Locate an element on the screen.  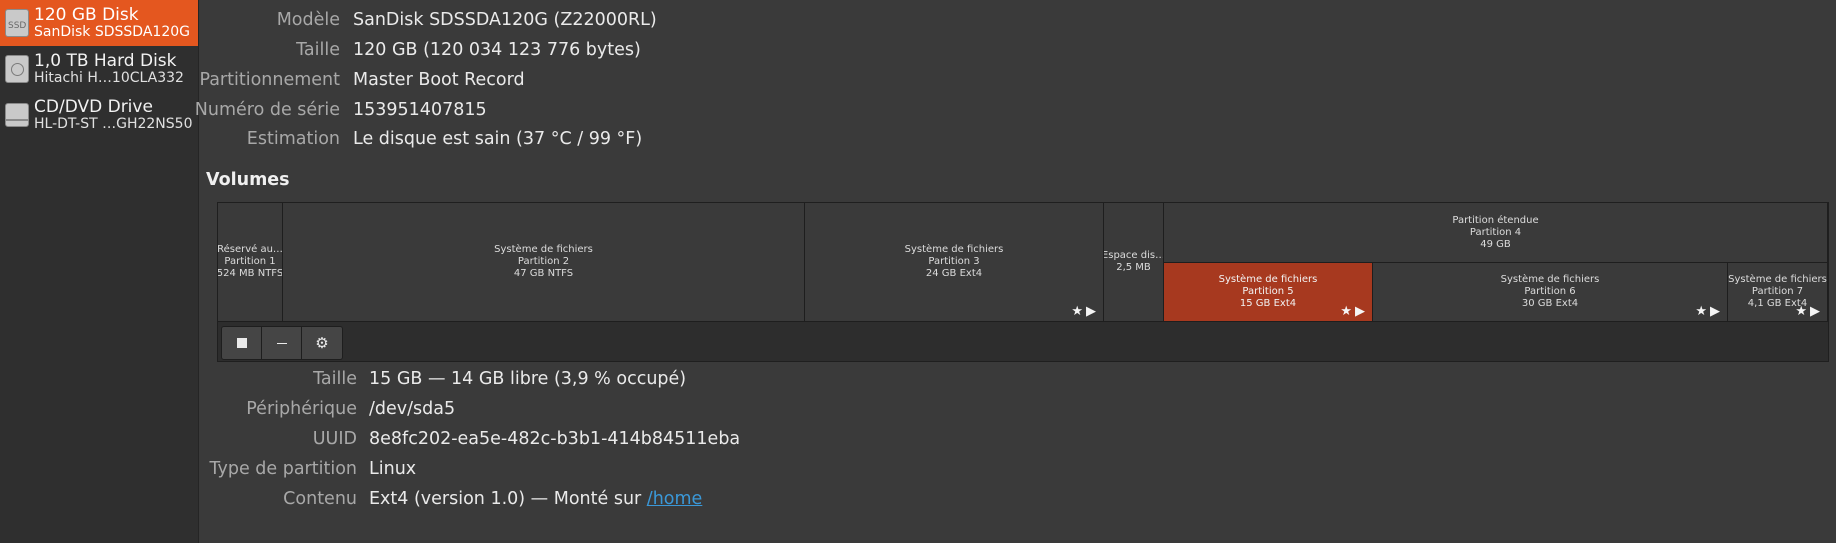
more-actions-button: ⚙ is located at coordinates (322, 343).